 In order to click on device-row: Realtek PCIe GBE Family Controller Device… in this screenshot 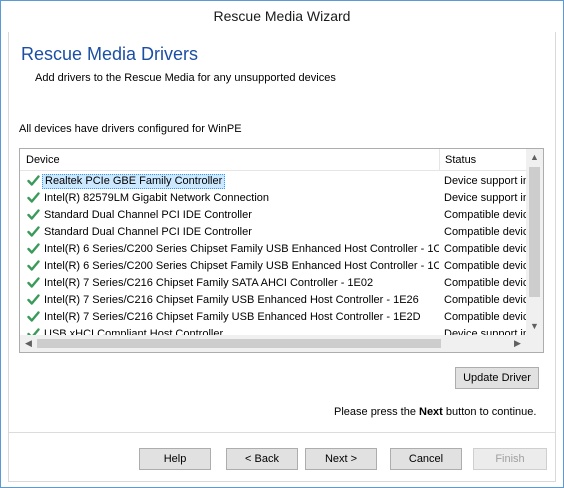, I will do `click(273, 181)`.